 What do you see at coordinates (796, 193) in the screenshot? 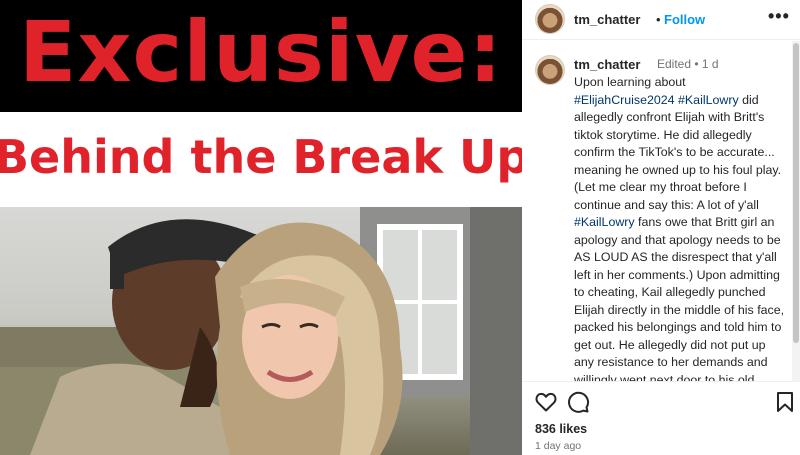
I see `scrollbar-thumb` at bounding box center [796, 193].